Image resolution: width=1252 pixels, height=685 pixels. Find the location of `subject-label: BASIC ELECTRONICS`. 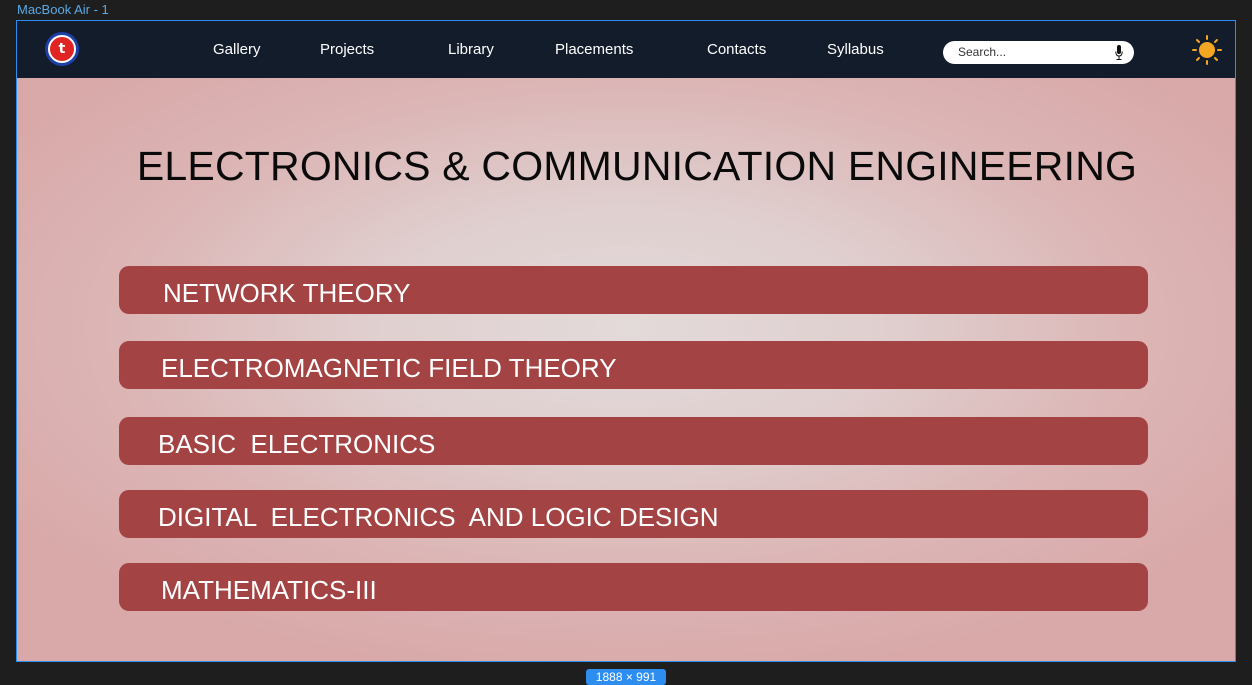

subject-label: BASIC ELECTRONICS is located at coordinates (297, 444).